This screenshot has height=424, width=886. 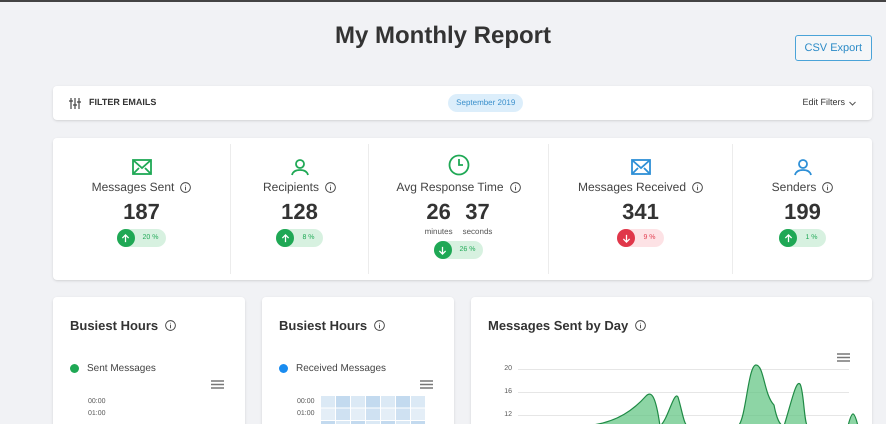 I want to click on stat-value: 187, so click(x=141, y=212).